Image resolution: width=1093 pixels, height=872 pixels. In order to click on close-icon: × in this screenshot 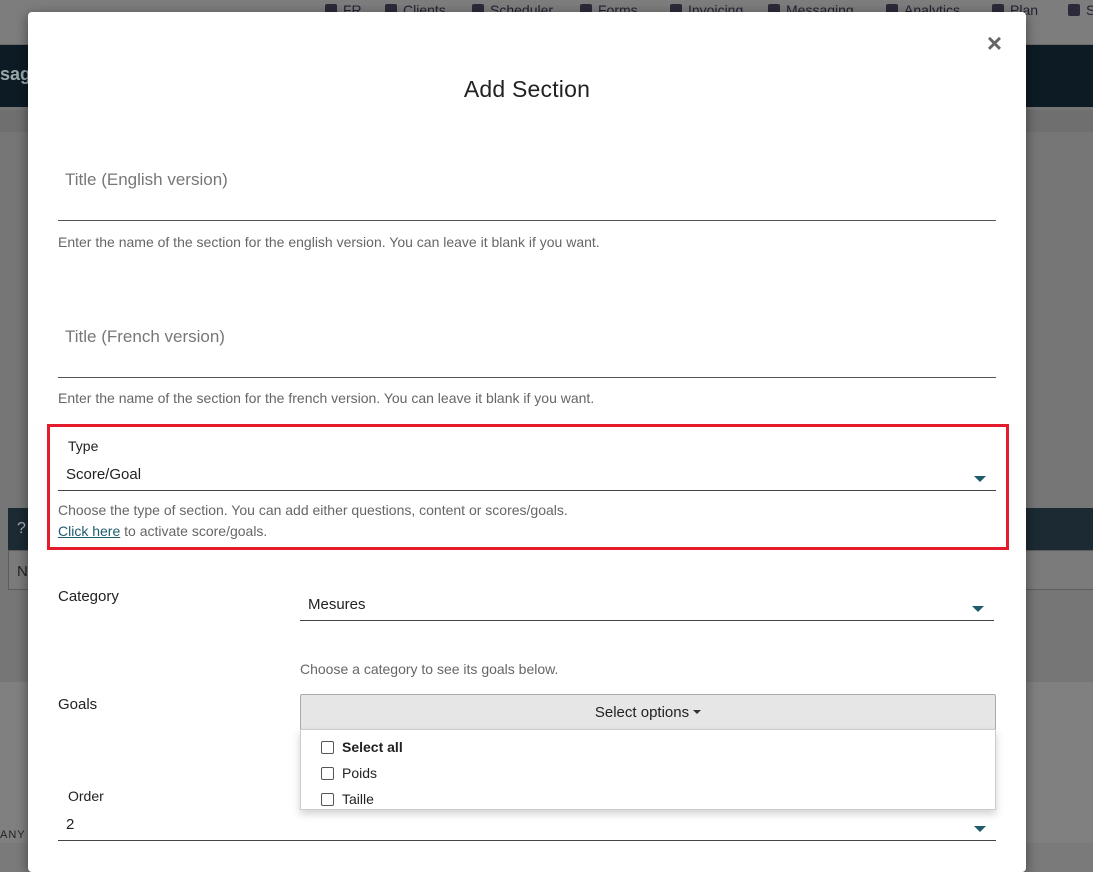, I will do `click(994, 43)`.